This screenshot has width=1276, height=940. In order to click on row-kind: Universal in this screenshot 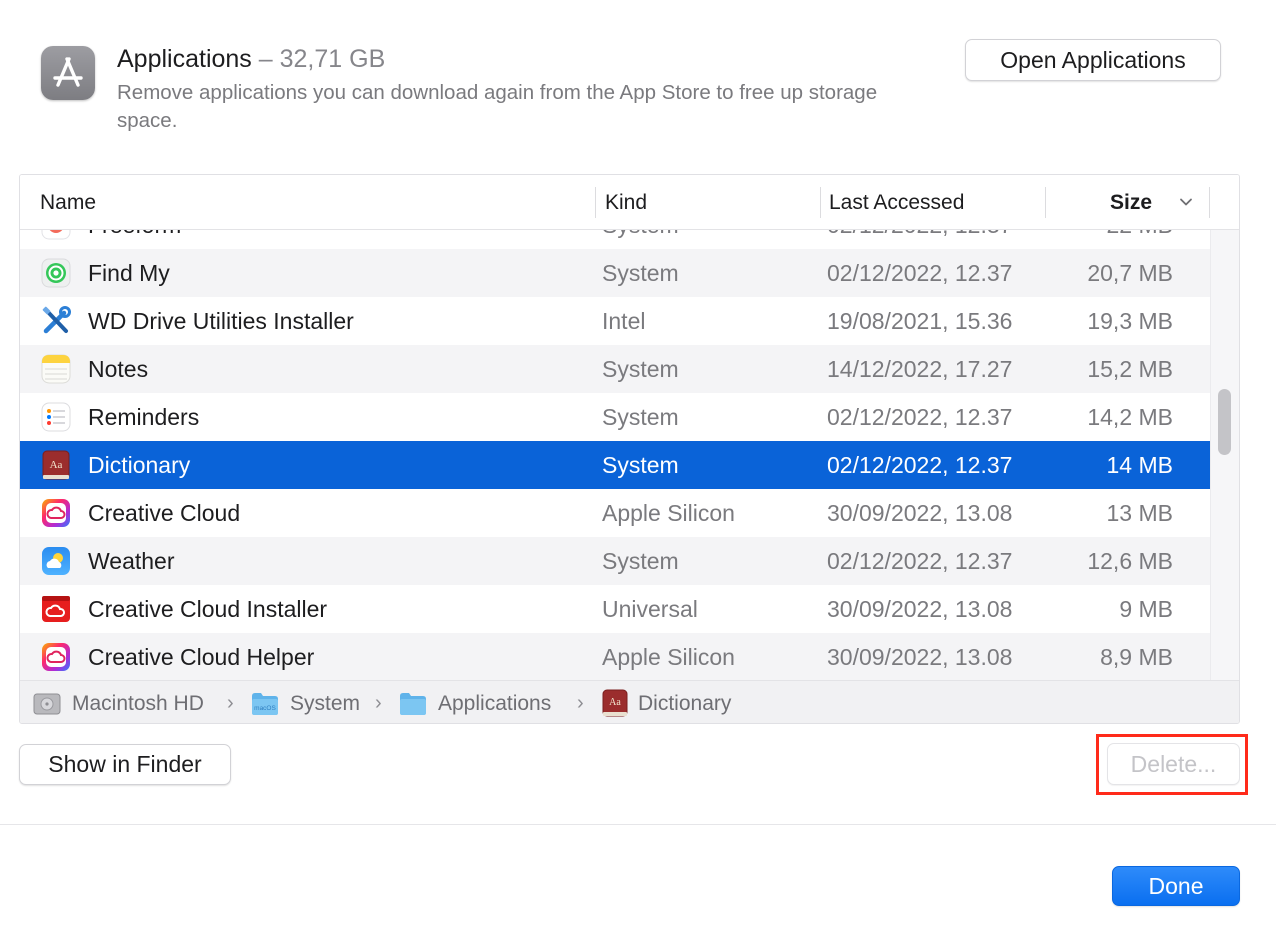, I will do `click(650, 608)`.